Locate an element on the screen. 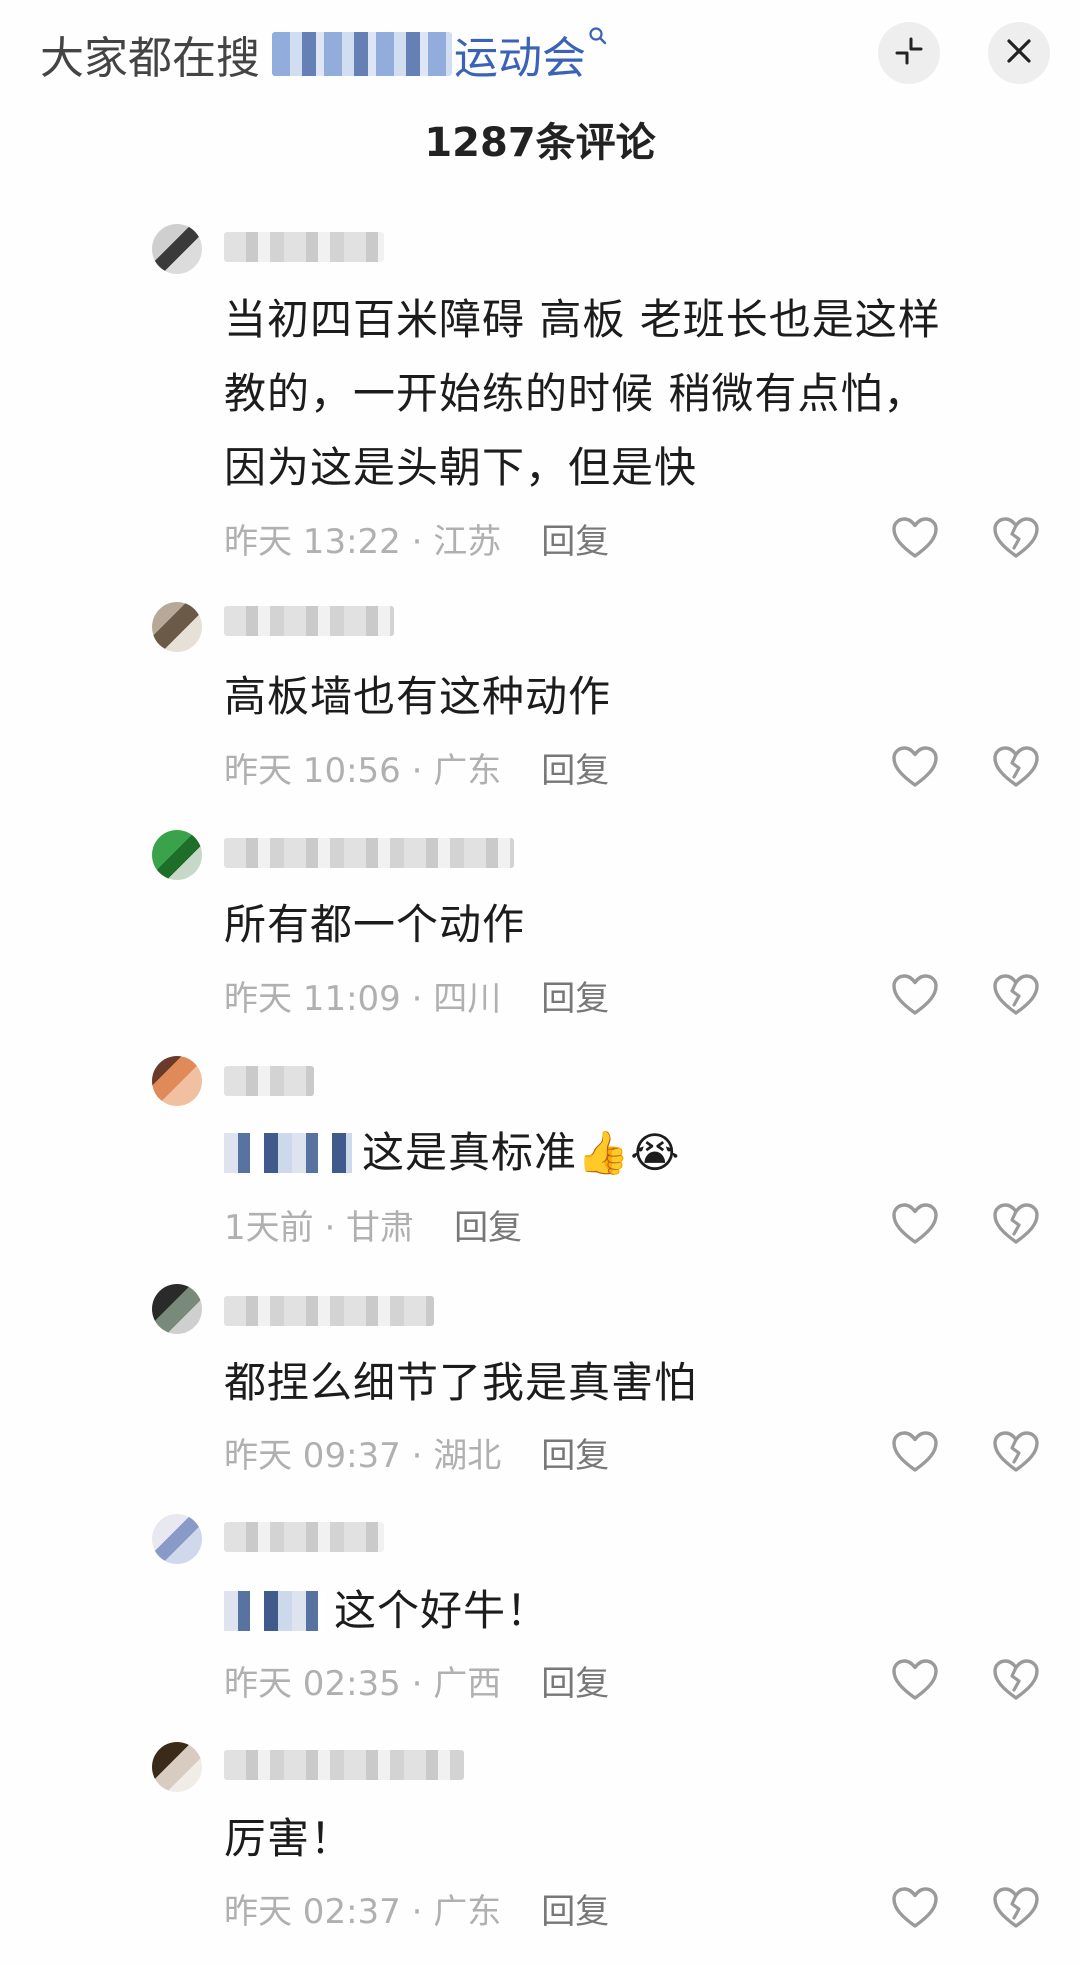  close-button is located at coordinates (1019, 53).